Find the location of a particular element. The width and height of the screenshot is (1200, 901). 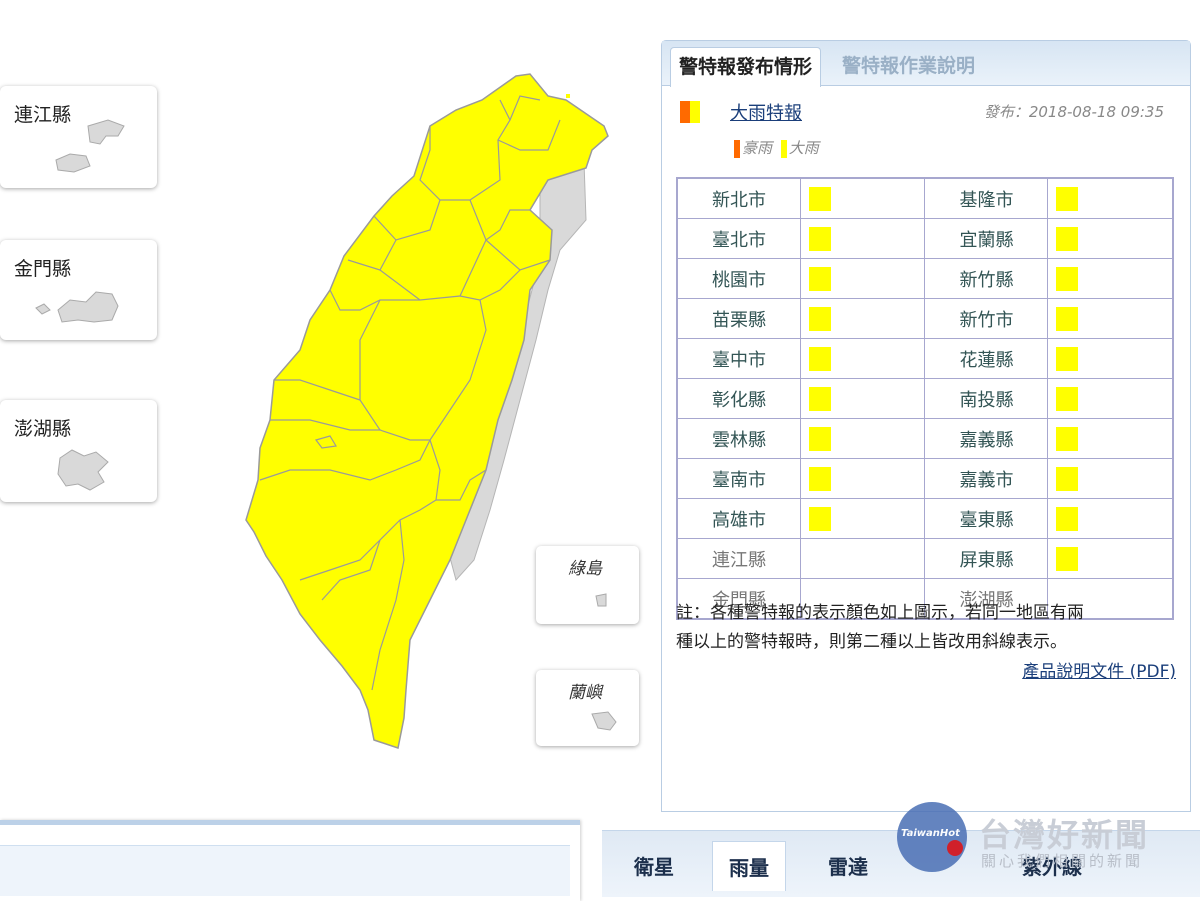

note-line-1: 註：各種警特報的表示顏色如上圖示，若同一地區有兩 is located at coordinates (880, 613).